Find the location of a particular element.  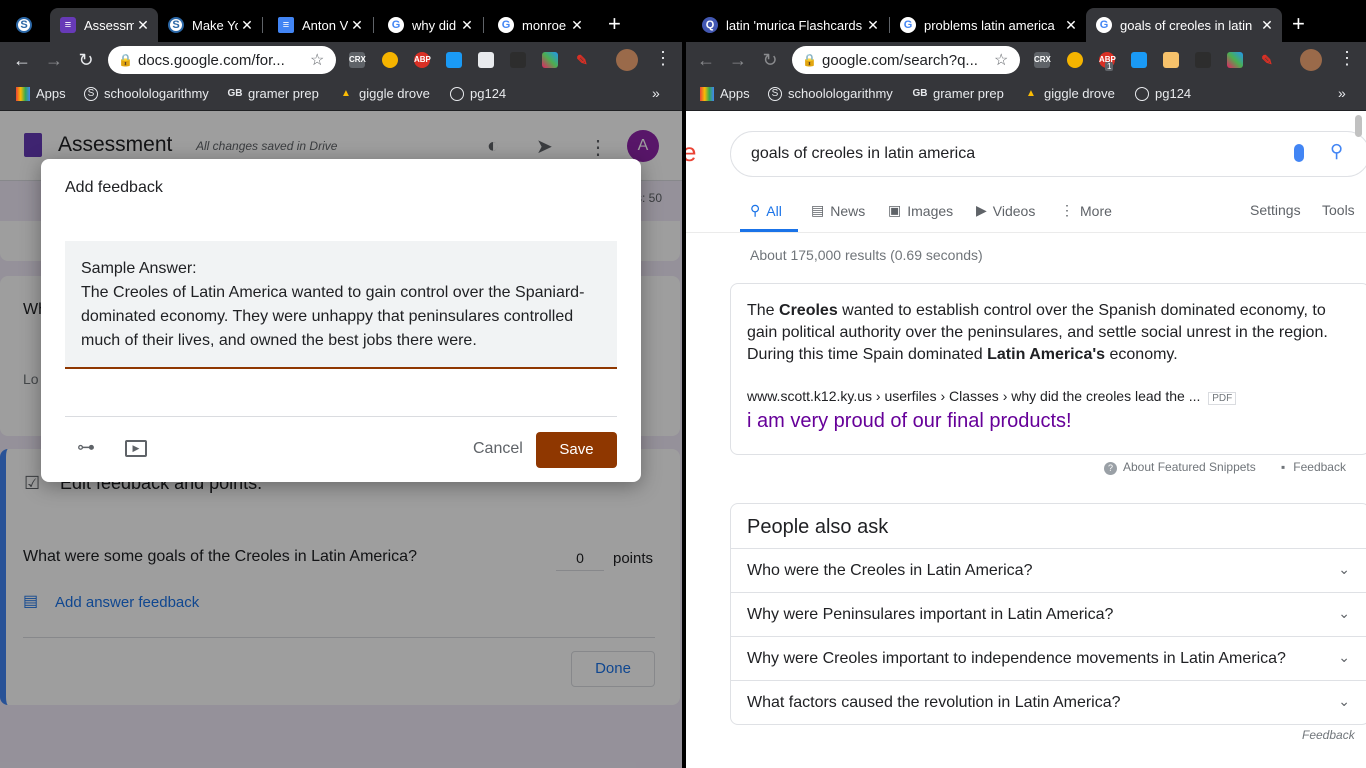

video-icon: ▶ is located at coordinates (136, 448).